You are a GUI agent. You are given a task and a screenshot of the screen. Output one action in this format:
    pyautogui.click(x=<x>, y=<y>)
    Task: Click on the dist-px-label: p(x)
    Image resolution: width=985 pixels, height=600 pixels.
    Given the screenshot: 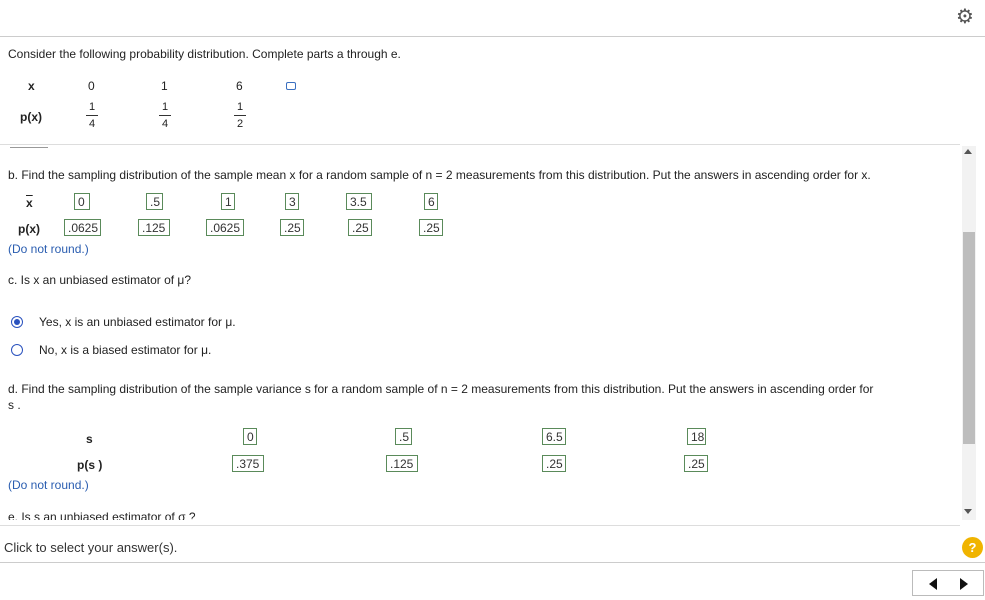 What is the action you would take?
    pyautogui.click(x=31, y=117)
    